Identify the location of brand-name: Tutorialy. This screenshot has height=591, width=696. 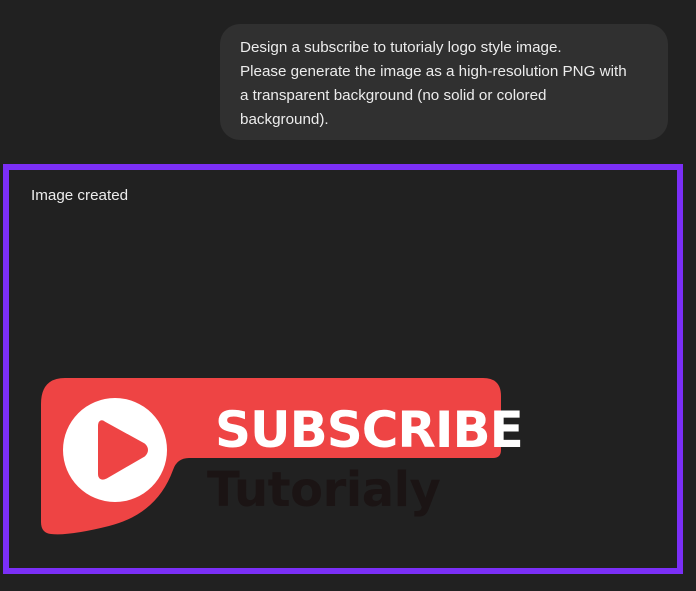
(324, 490).